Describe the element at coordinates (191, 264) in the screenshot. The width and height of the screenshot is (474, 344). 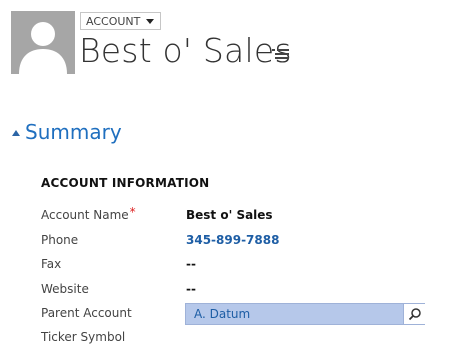
I see `fax-value: --` at that location.